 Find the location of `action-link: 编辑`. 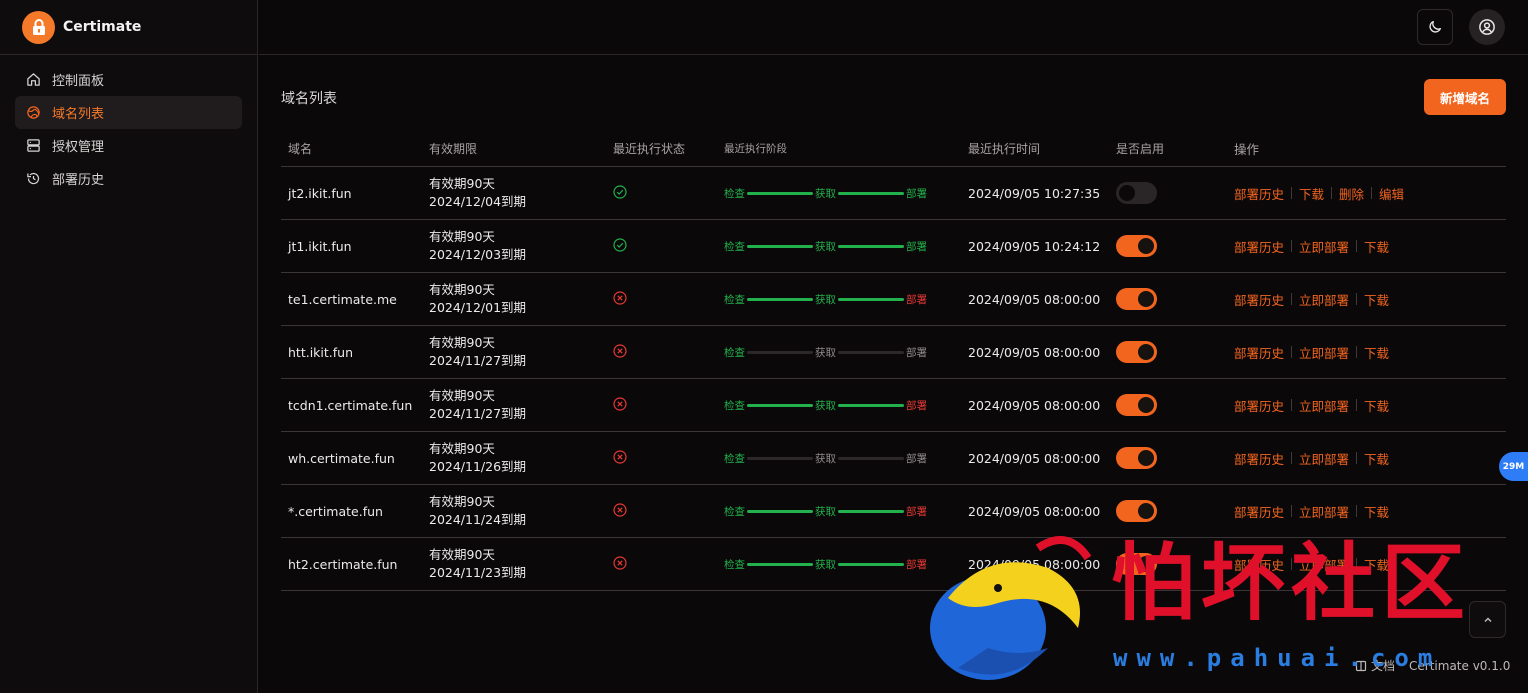

action-link: 编辑 is located at coordinates (1391, 193).